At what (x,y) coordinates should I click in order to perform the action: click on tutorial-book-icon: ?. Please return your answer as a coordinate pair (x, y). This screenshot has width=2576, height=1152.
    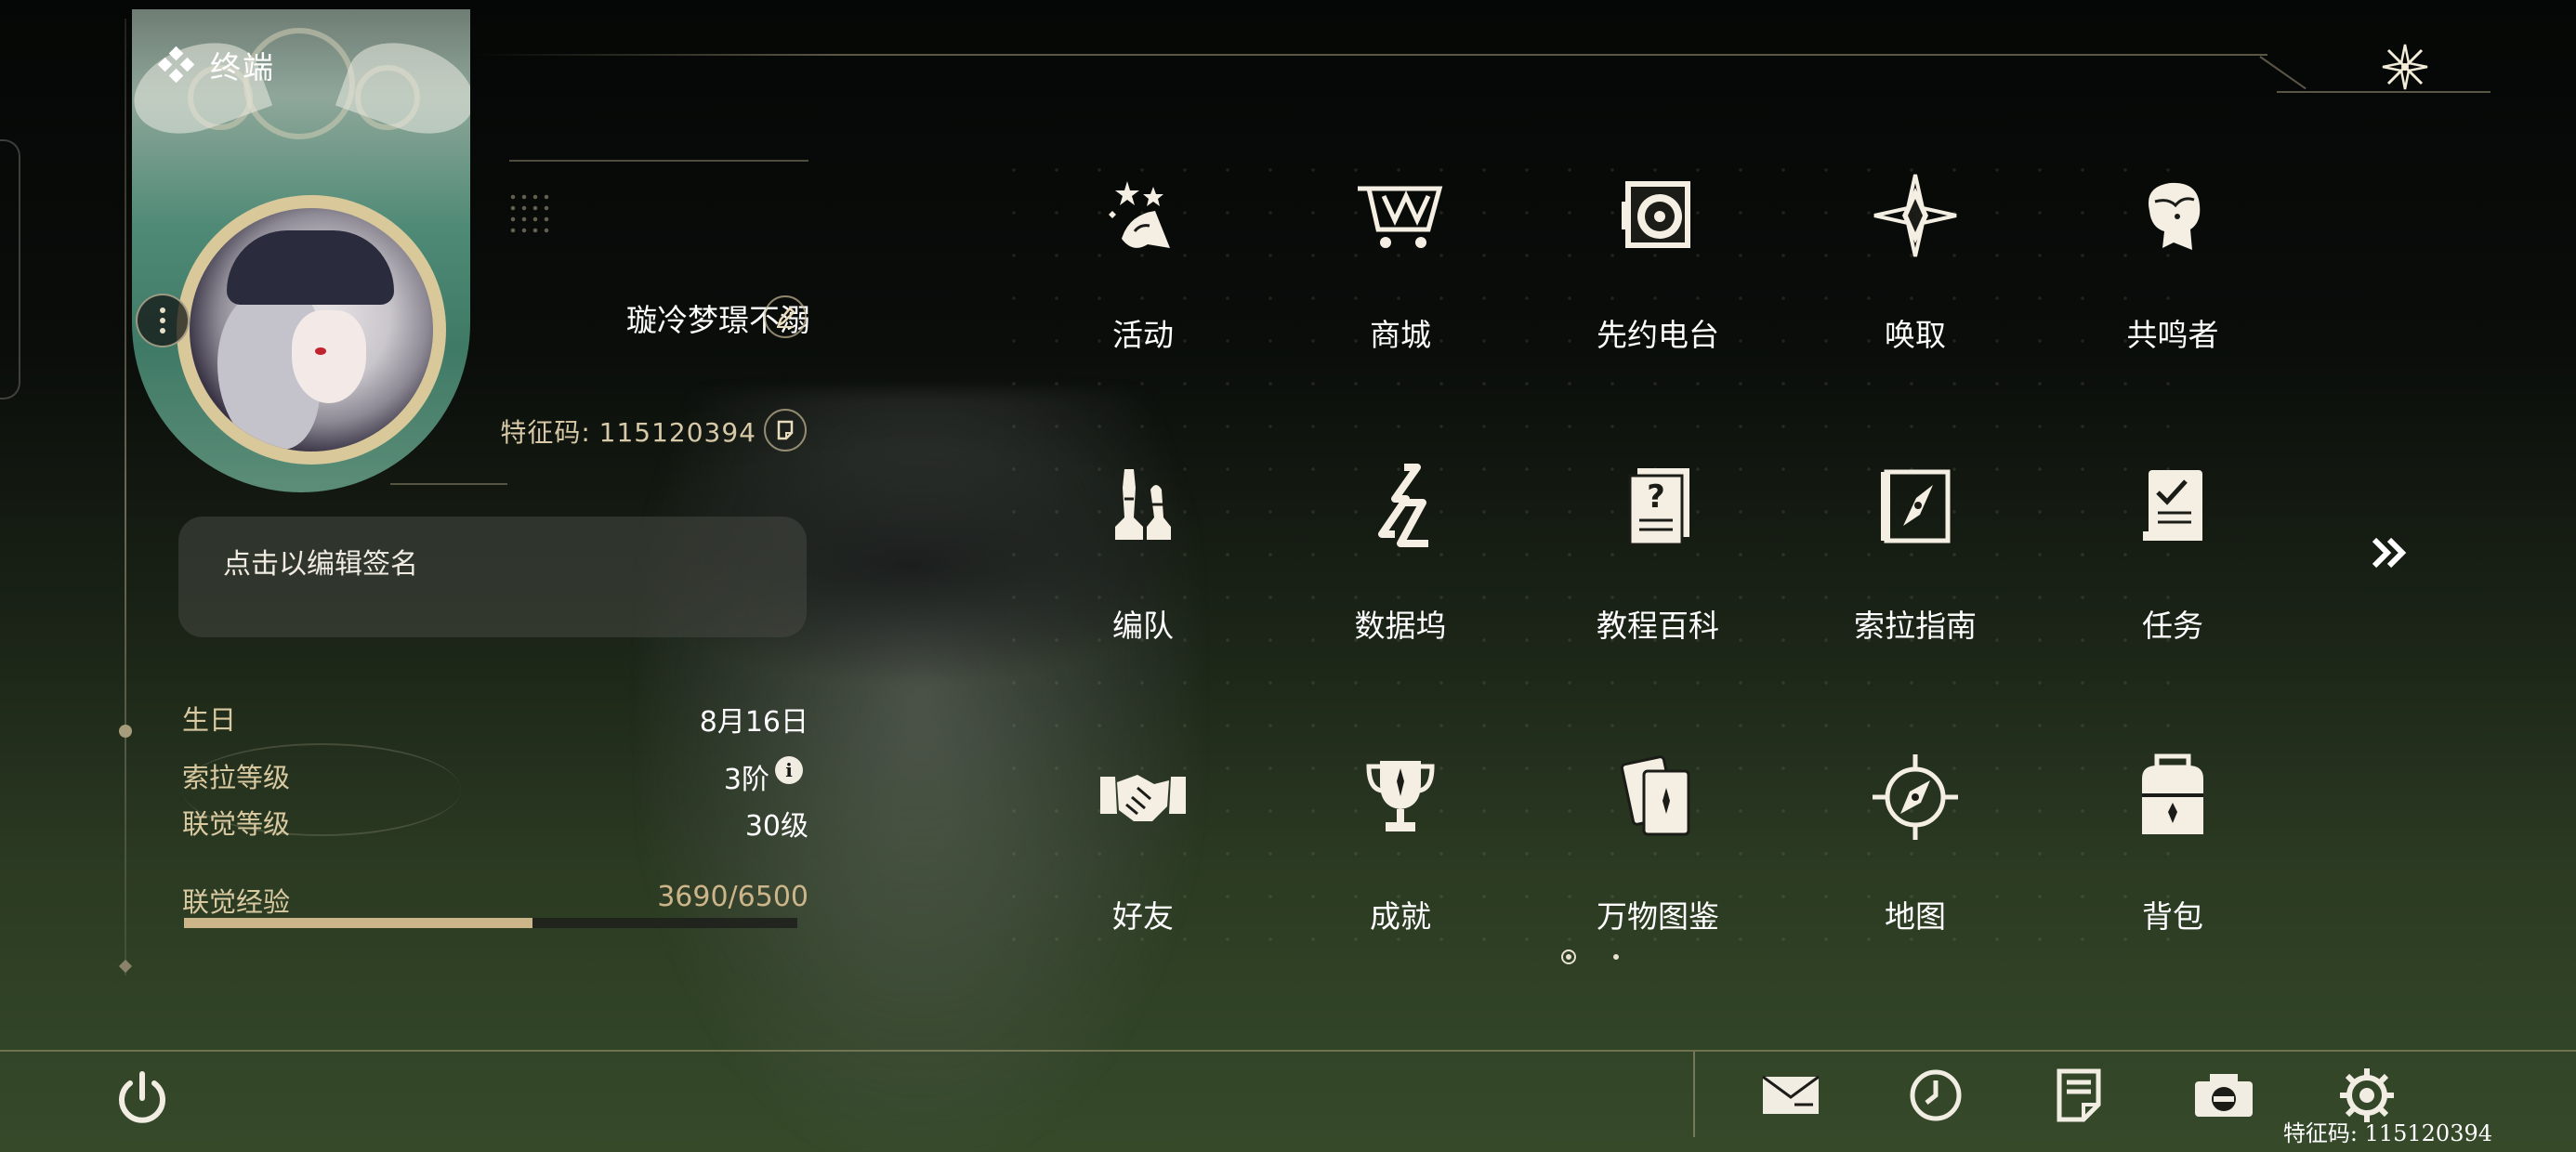
    Looking at the image, I should click on (1658, 507).